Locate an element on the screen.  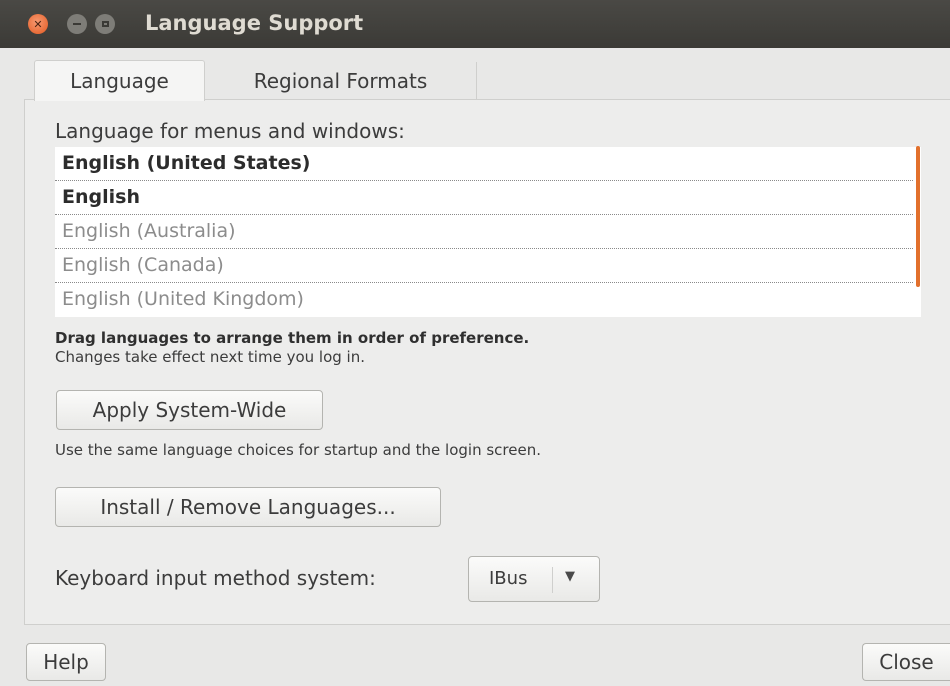
help-button: Help is located at coordinates (66, 662).